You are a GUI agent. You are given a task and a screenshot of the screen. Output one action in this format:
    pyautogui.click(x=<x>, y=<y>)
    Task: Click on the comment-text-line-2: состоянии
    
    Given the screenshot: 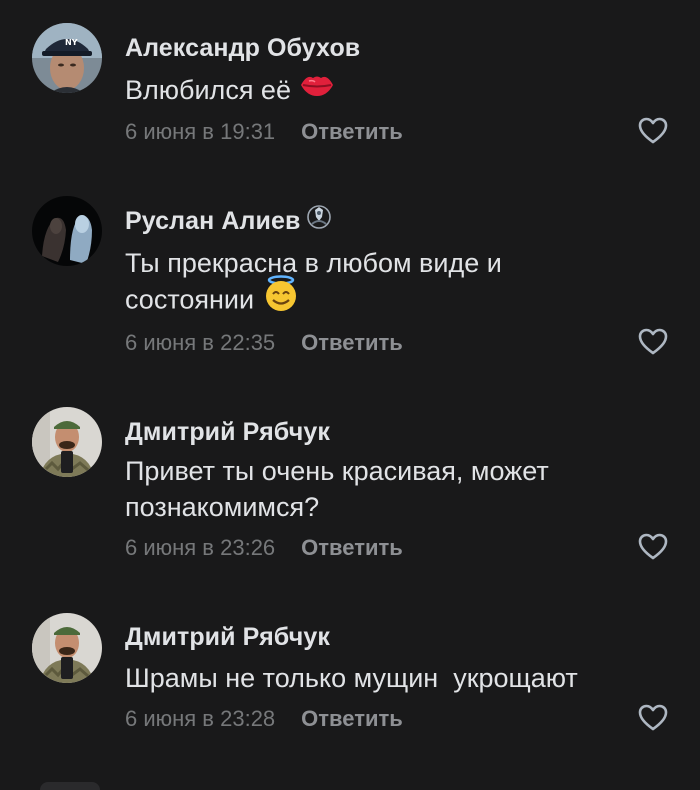 What is the action you would take?
    pyautogui.click(x=385, y=298)
    